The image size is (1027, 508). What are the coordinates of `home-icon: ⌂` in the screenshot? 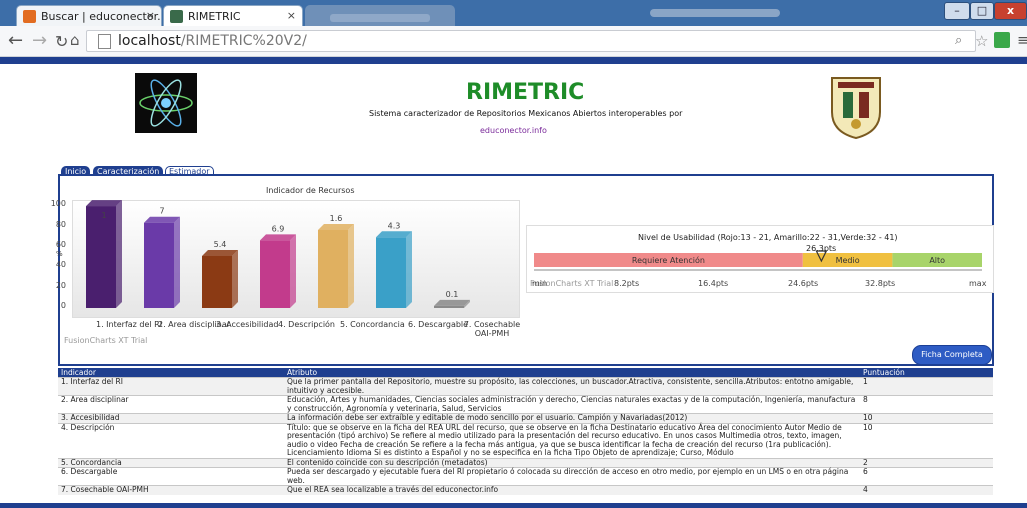 It's located at (75, 40).